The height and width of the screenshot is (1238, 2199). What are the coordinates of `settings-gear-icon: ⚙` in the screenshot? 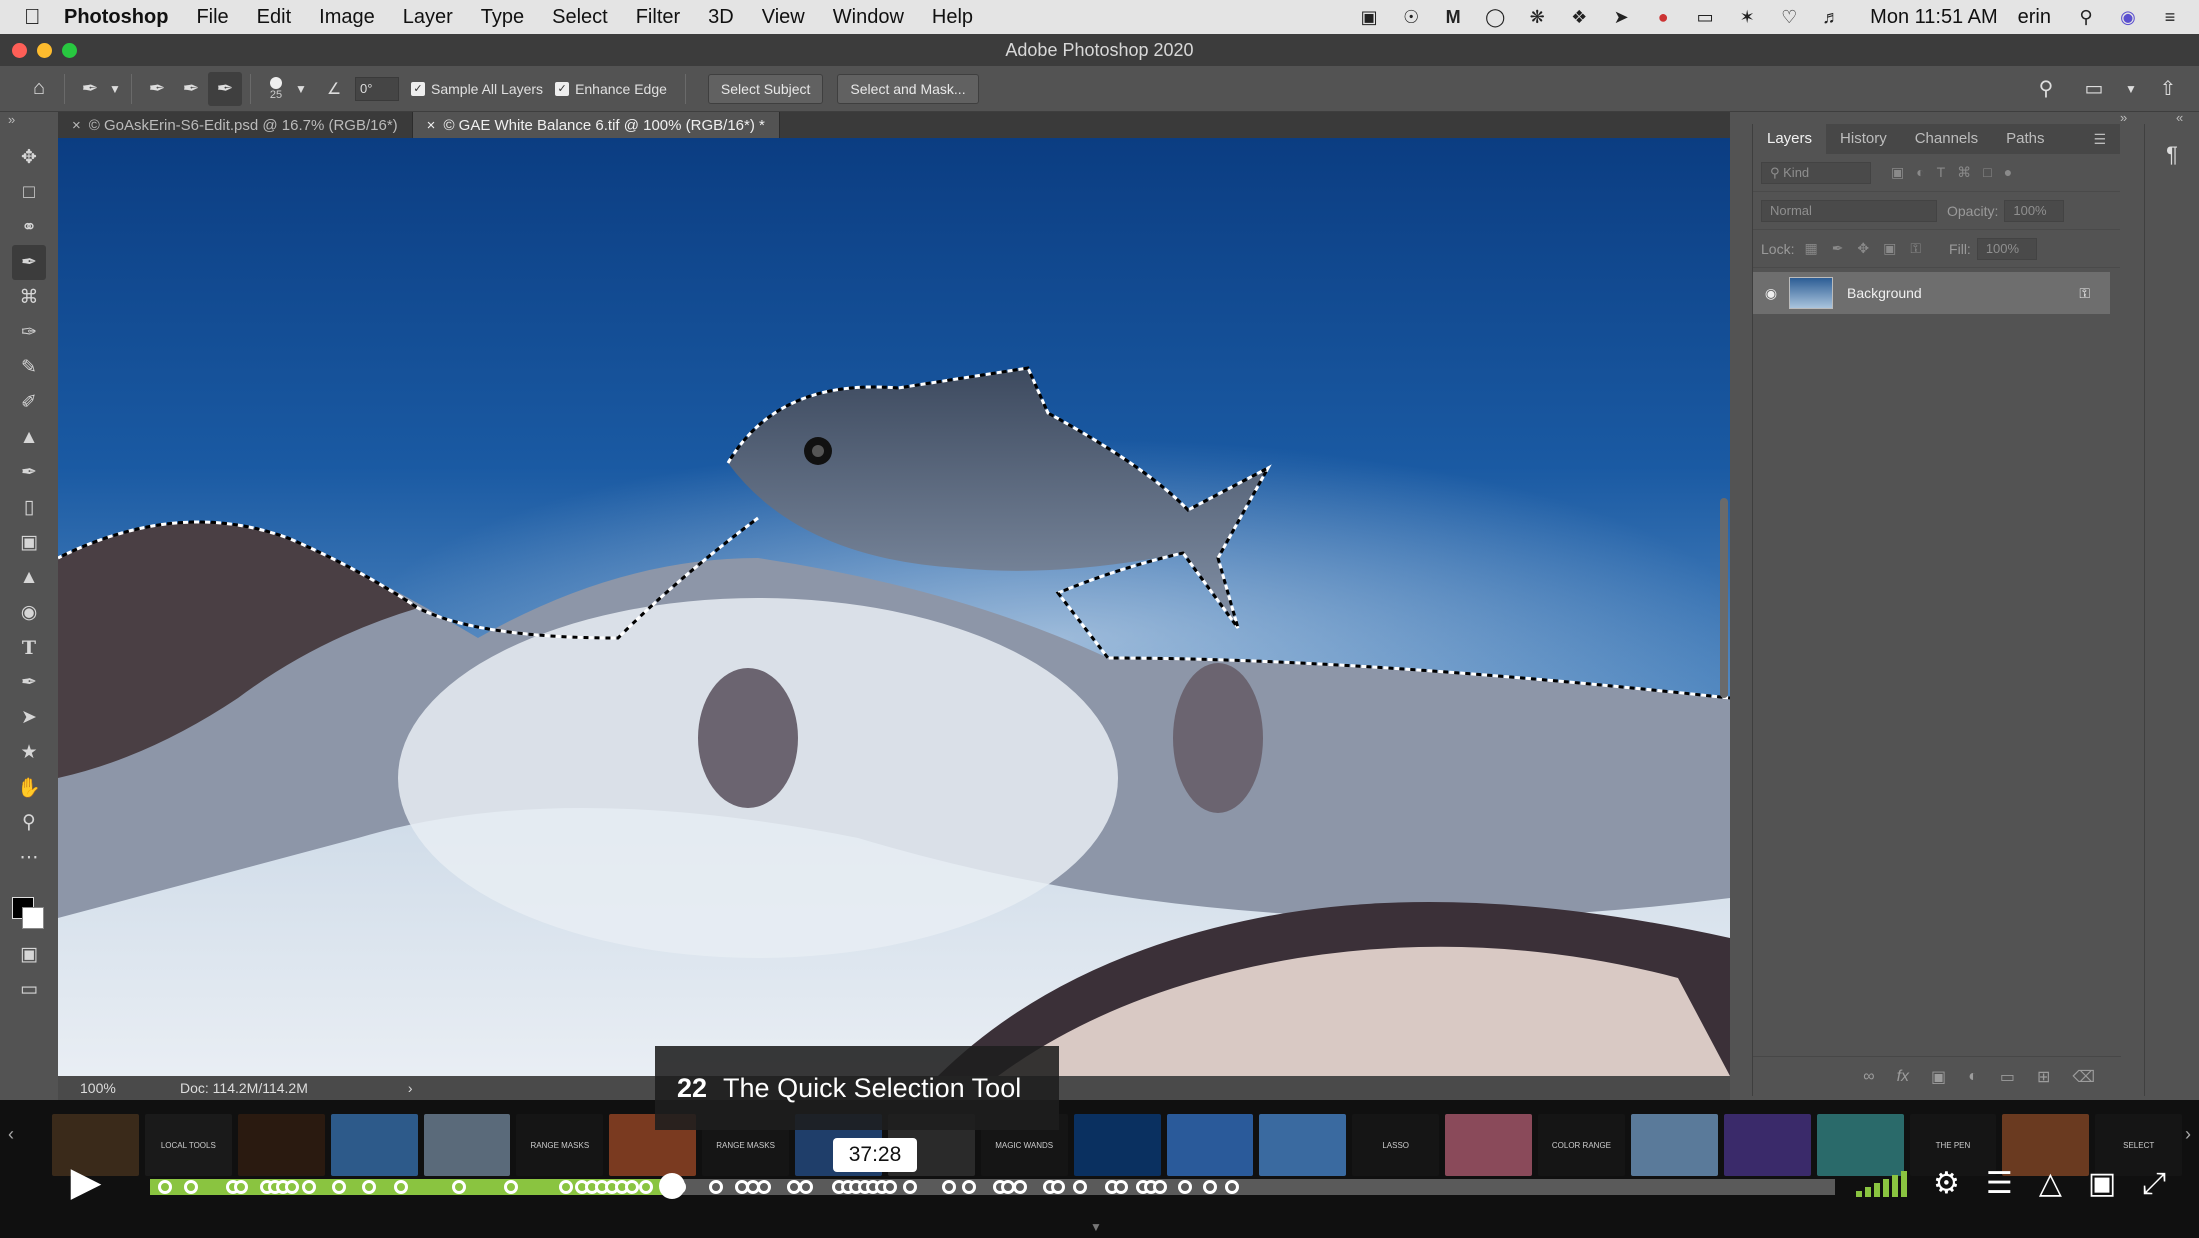 It's located at (1946, 1183).